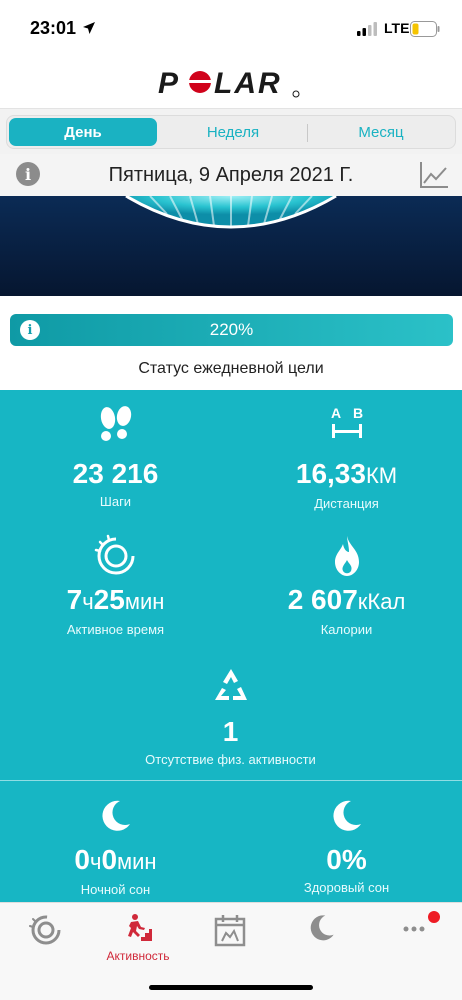 The width and height of the screenshot is (462, 1000). I want to click on segmented-control: День Неделя Месяц, so click(231, 132).